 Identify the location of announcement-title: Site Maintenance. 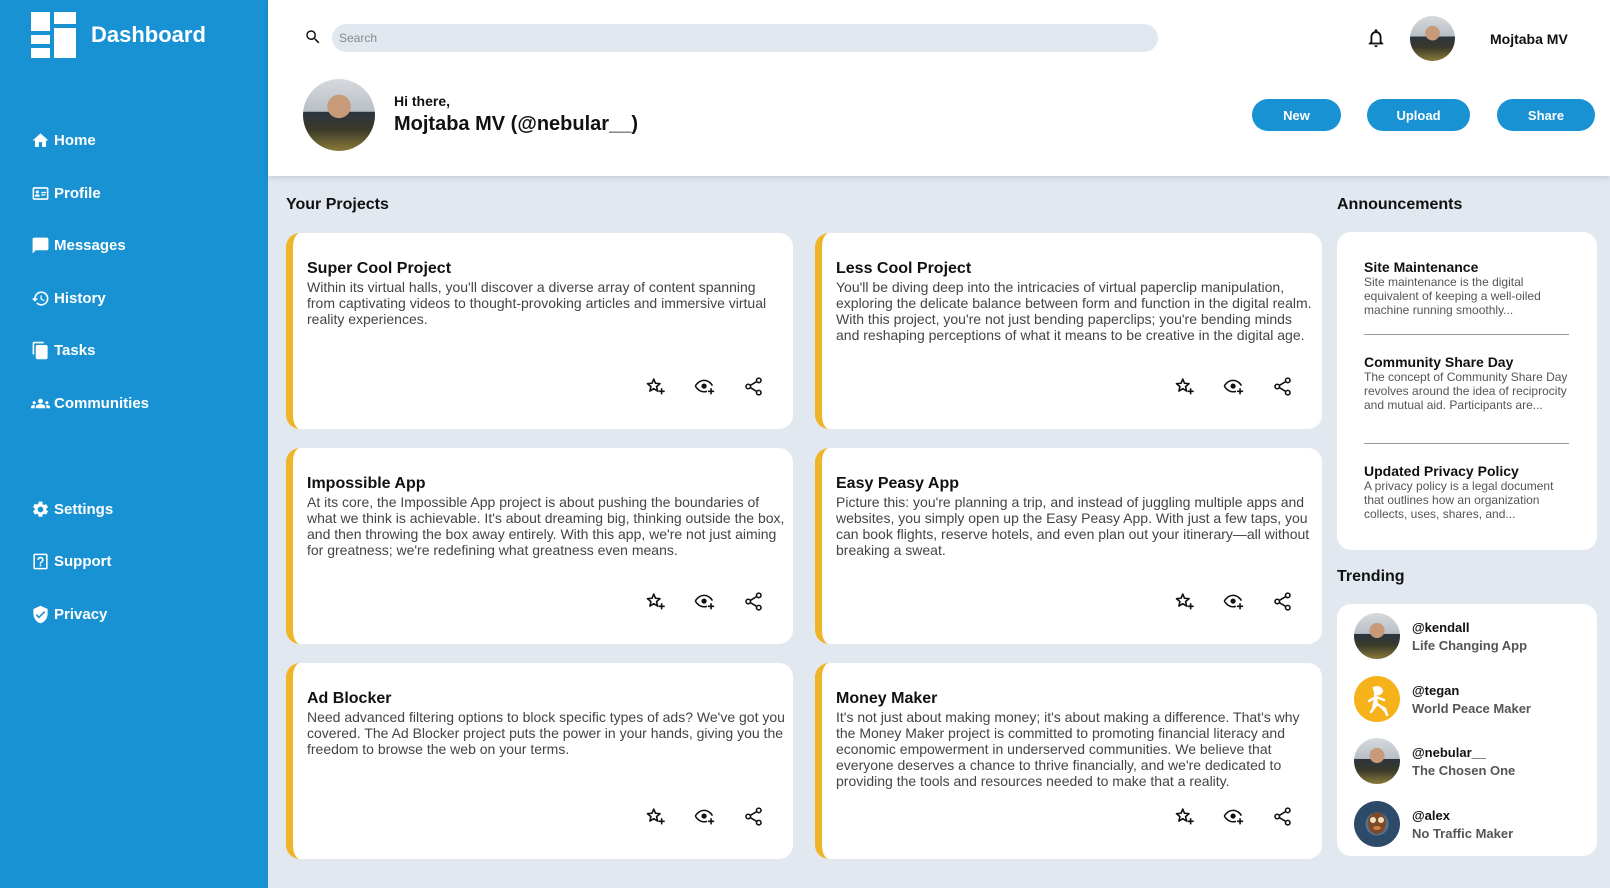
(1421, 267).